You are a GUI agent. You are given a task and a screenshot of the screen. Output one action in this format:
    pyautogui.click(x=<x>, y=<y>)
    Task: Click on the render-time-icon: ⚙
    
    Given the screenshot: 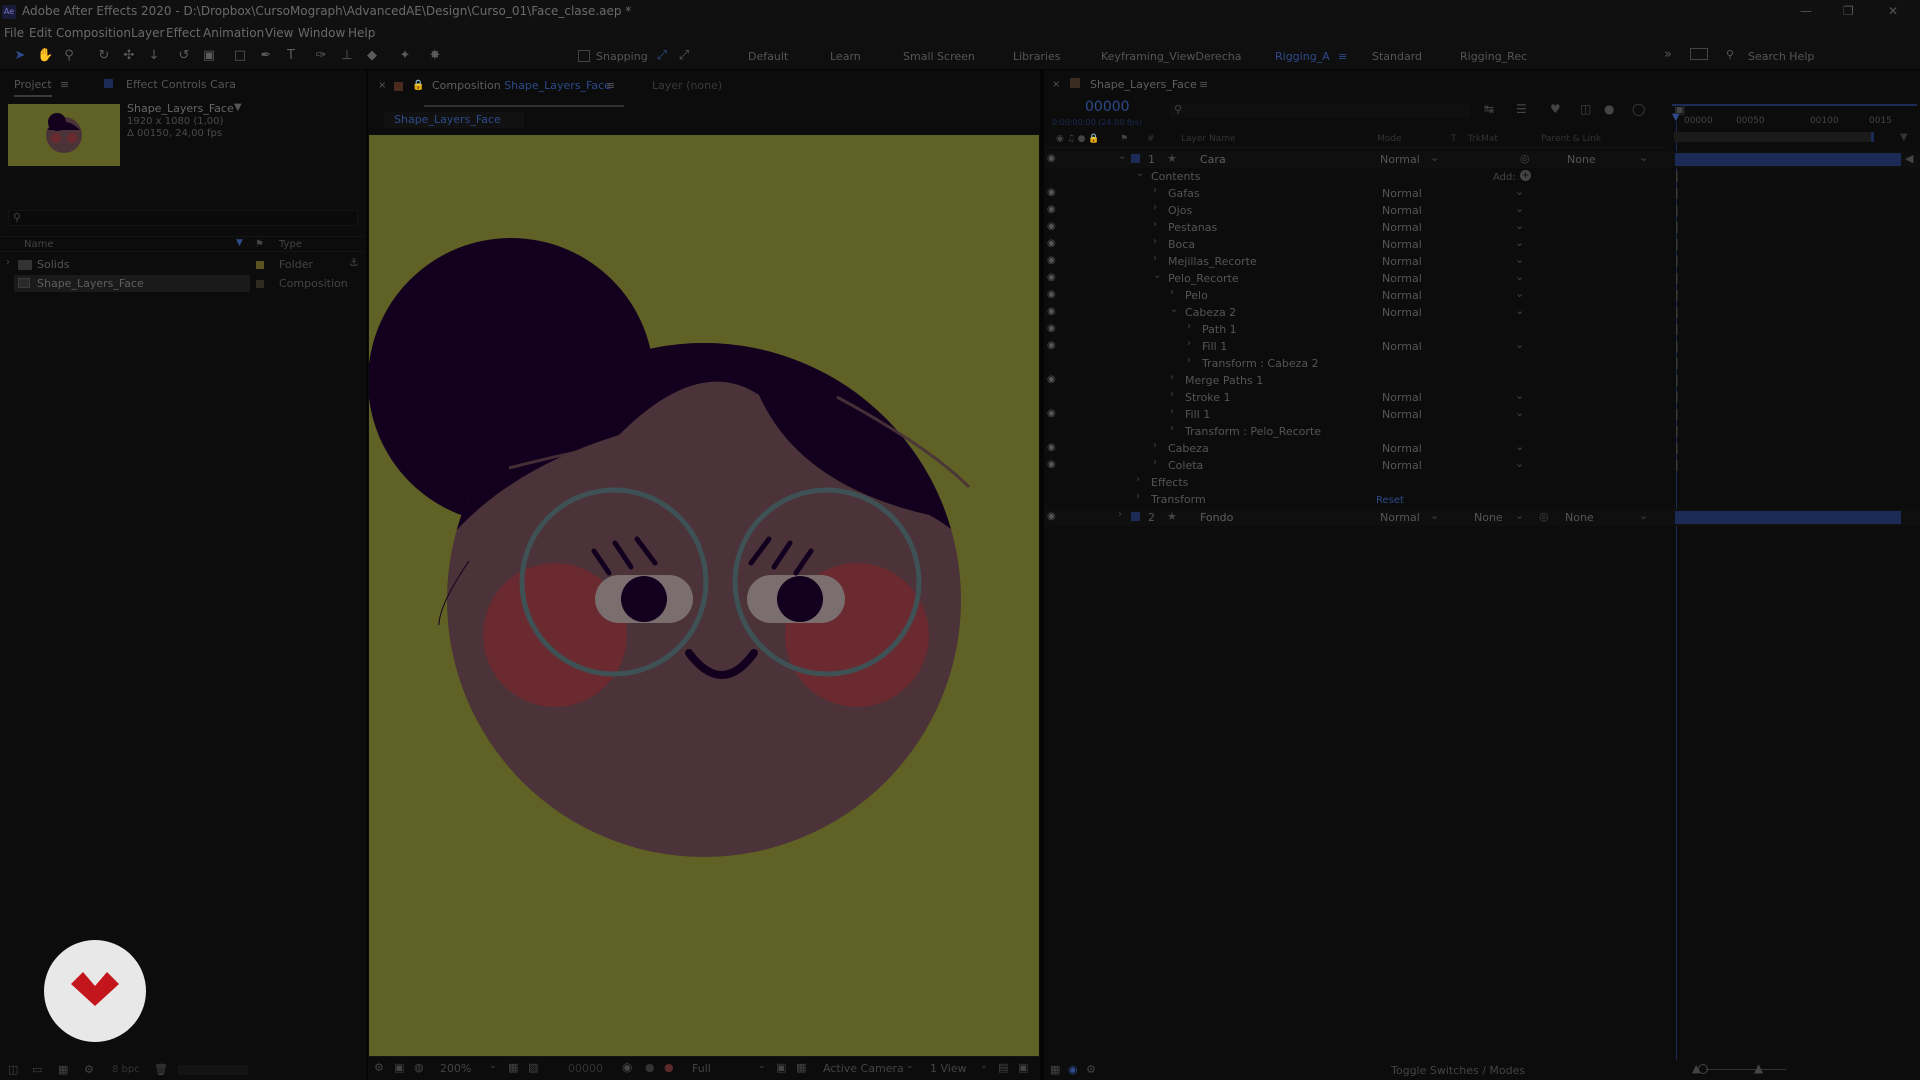 What is the action you would take?
    pyautogui.click(x=1091, y=1069)
    